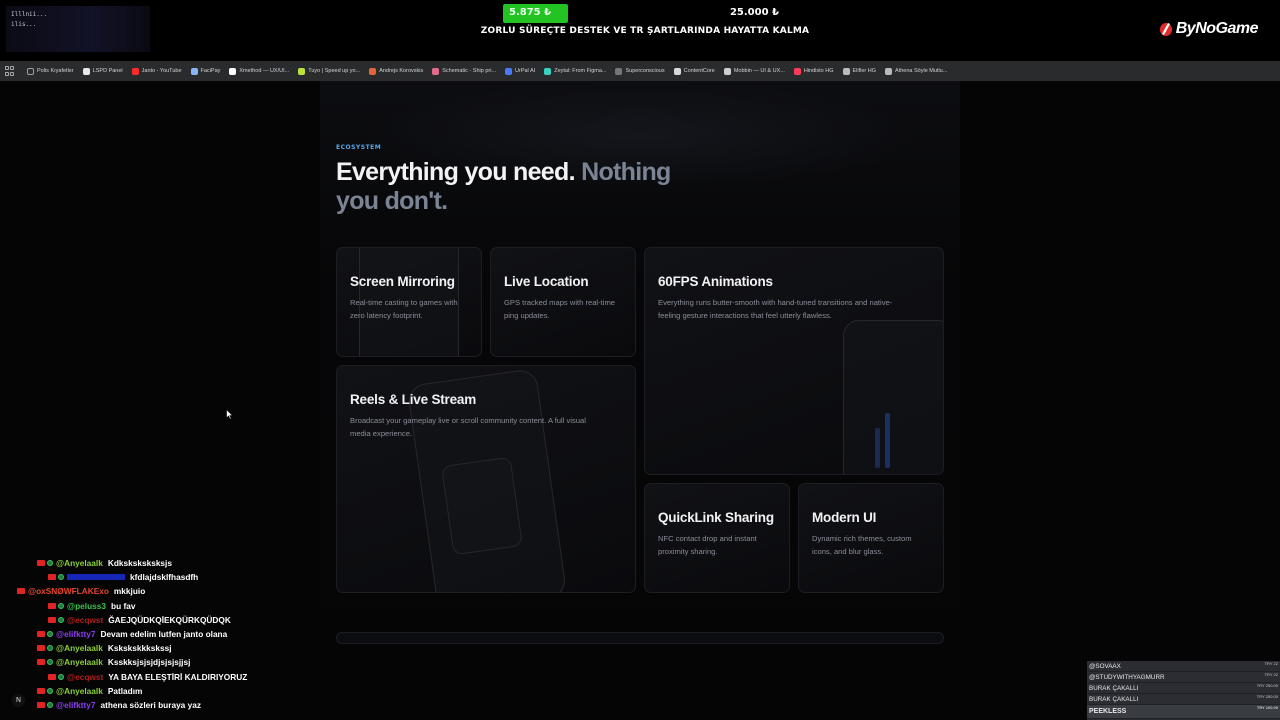 The image size is (1280, 720). I want to click on section-eyebrow: ECOSYSTEM, so click(359, 147).